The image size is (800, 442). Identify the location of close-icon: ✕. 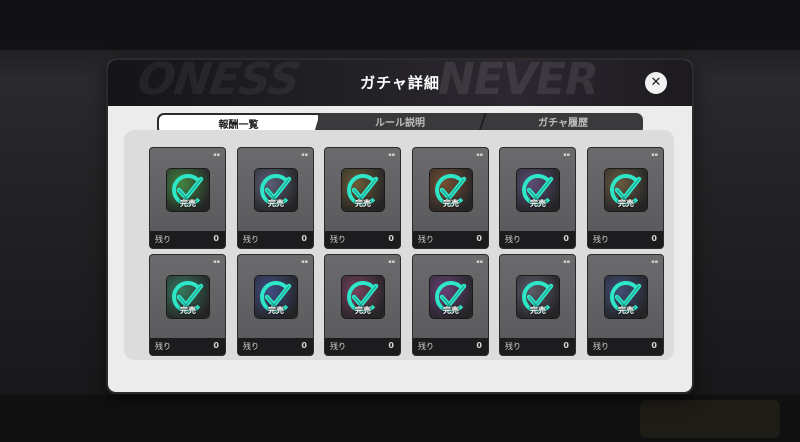
(656, 82).